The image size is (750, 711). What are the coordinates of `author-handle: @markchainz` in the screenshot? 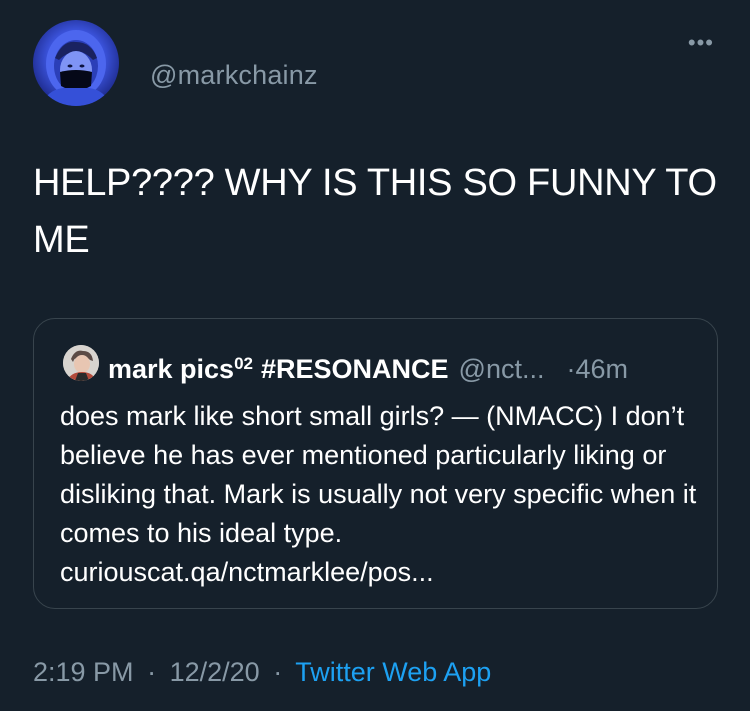 It's located at (234, 75).